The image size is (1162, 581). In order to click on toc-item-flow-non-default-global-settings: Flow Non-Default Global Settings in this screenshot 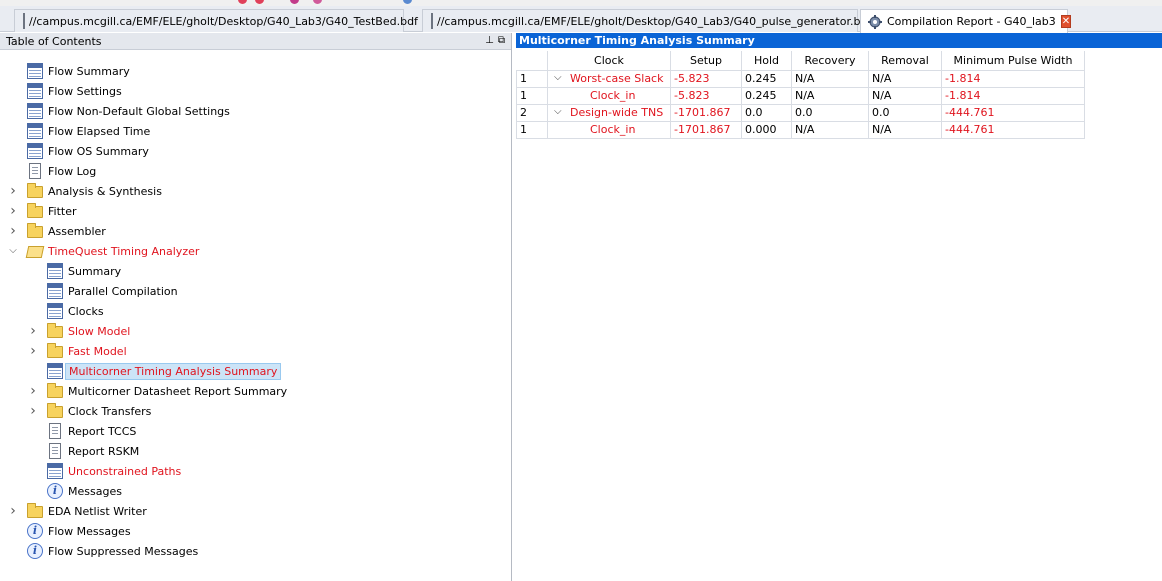, I will do `click(255, 111)`.